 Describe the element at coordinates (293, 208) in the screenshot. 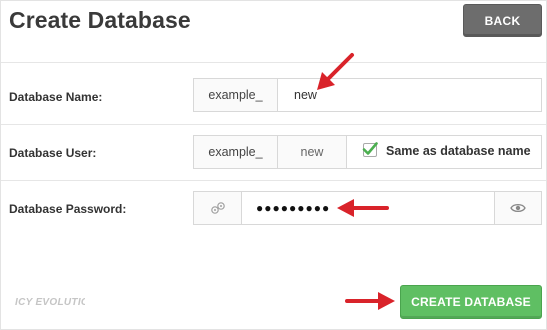

I see `password-masked-value: ●●●●●●●●●` at that location.